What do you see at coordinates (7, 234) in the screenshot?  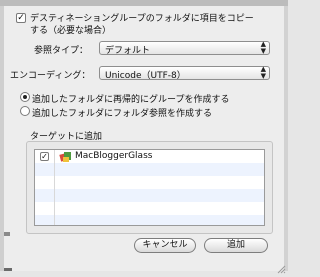 I see `background-window-edge` at bounding box center [7, 234].